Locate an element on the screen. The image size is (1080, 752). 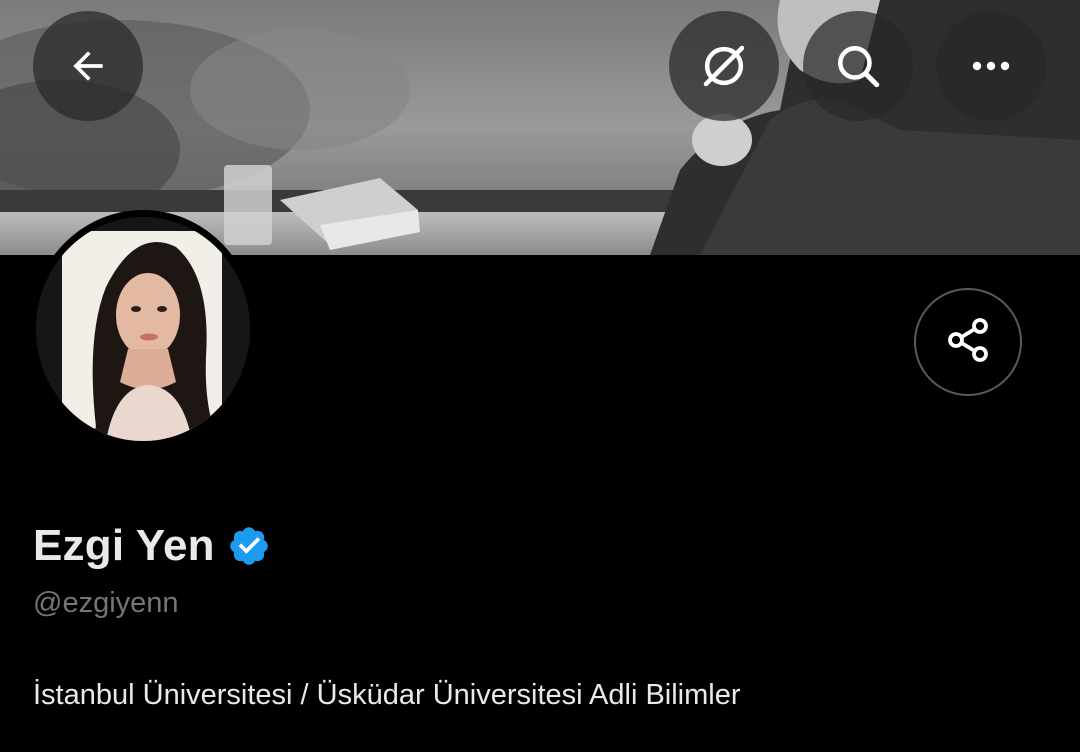
grok-icon is located at coordinates (724, 66).